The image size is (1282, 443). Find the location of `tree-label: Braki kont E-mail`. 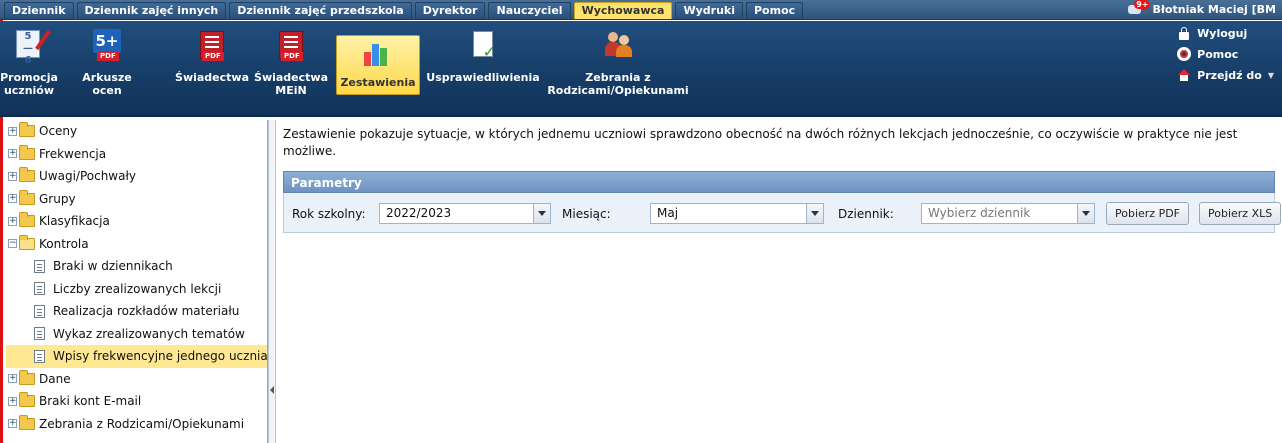

tree-label: Braki kont E-mail is located at coordinates (90, 401).